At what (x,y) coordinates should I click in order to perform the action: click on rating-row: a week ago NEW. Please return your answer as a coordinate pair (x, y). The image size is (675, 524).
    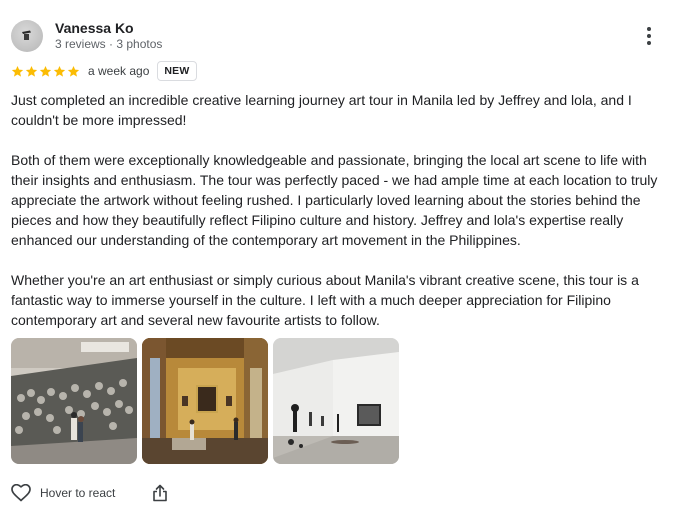
    Looking at the image, I should click on (104, 71).